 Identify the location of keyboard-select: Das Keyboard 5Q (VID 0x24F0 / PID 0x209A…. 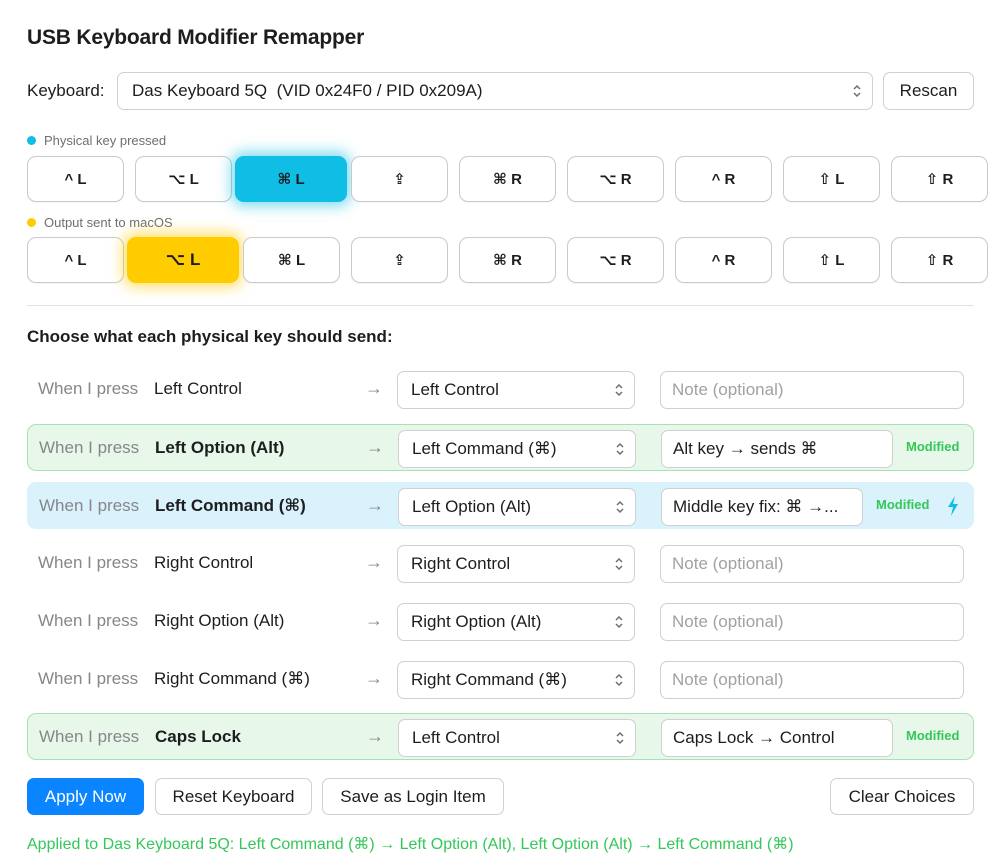
(495, 91).